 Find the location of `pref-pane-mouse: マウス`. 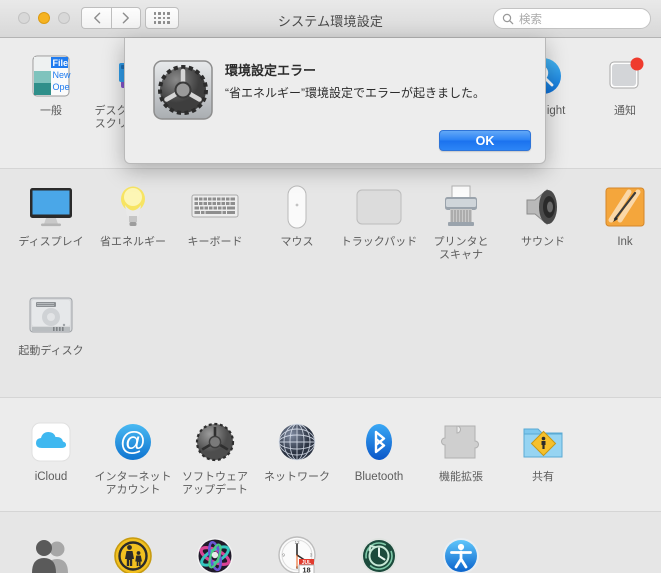

pref-pane-mouse: マウス is located at coordinates (297, 218).